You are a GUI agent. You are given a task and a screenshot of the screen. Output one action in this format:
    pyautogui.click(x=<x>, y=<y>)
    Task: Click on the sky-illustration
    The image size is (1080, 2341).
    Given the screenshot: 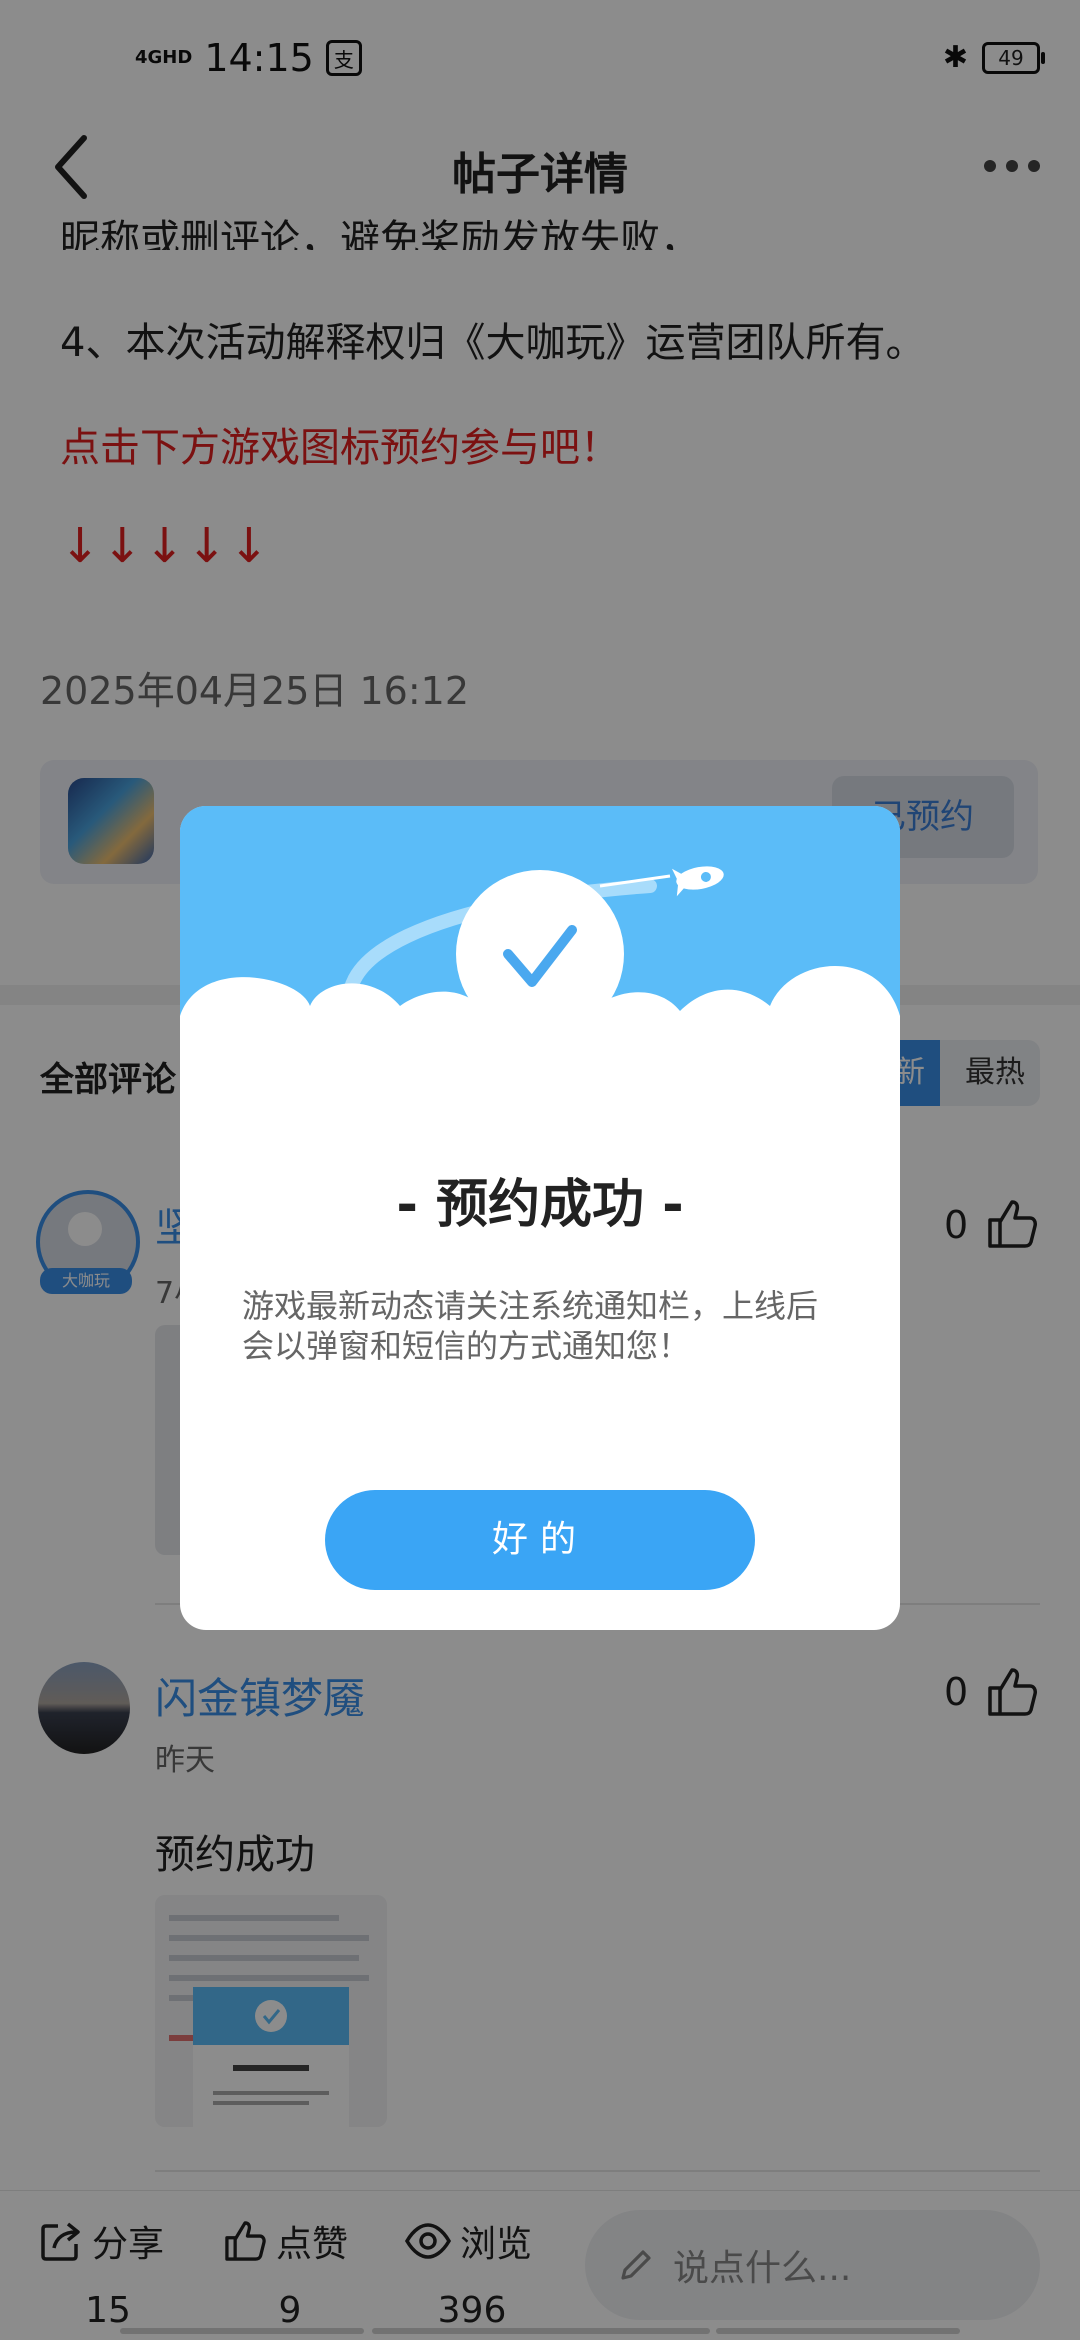 What is the action you would take?
    pyautogui.click(x=540, y=971)
    